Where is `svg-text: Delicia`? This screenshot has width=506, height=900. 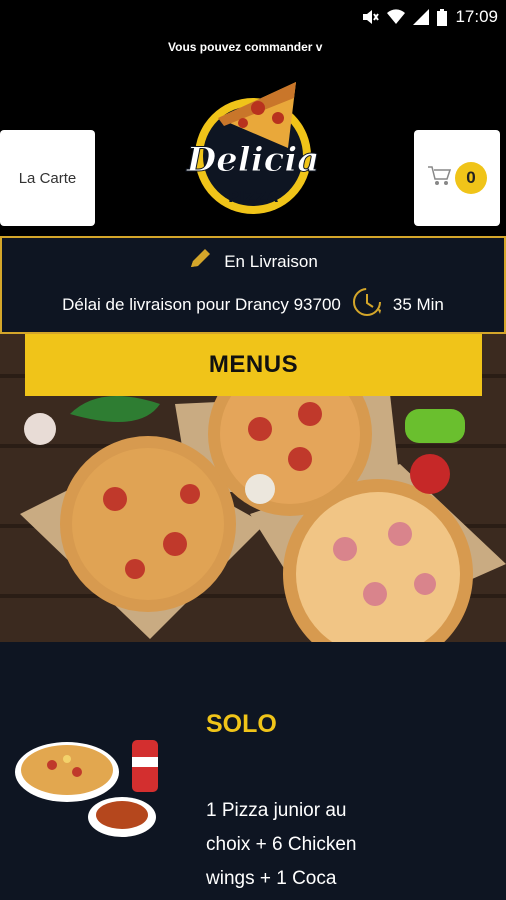
svg-text: Delicia is located at coordinates (253, 160).